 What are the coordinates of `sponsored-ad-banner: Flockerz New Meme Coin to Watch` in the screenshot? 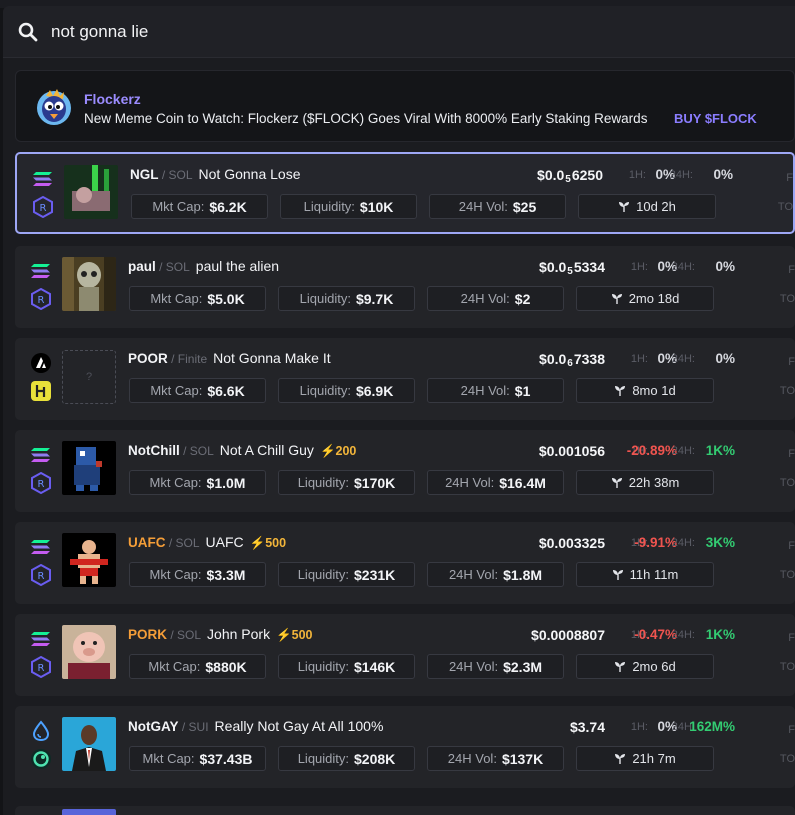 It's located at (405, 106).